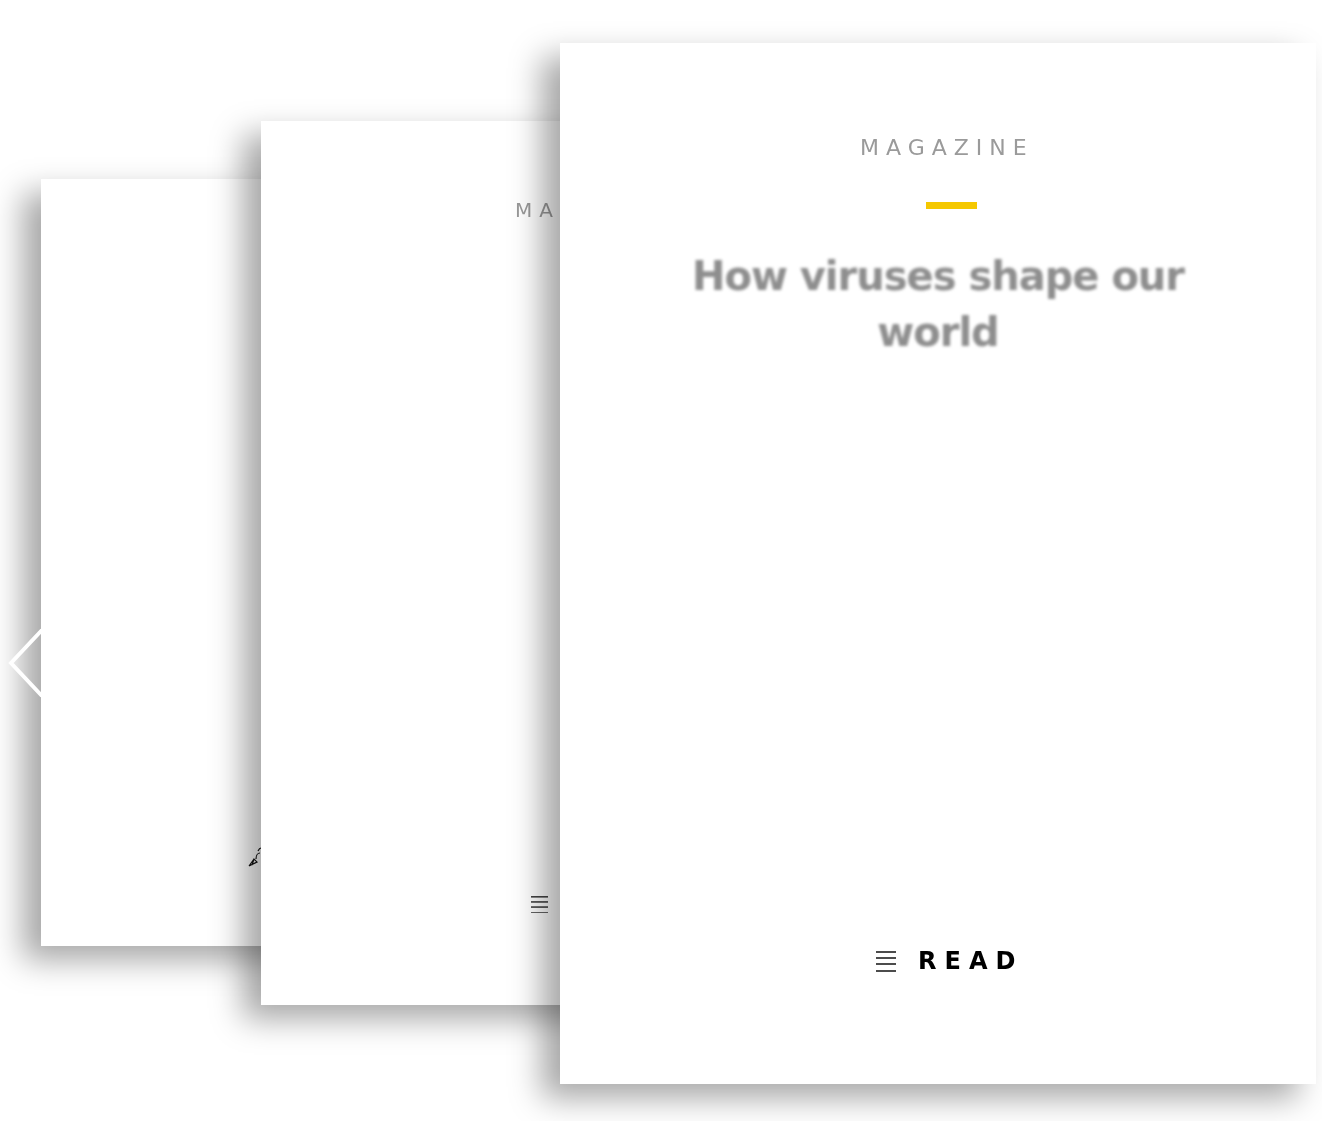  What do you see at coordinates (537, 210) in the screenshot?
I see `section-label: MA` at bounding box center [537, 210].